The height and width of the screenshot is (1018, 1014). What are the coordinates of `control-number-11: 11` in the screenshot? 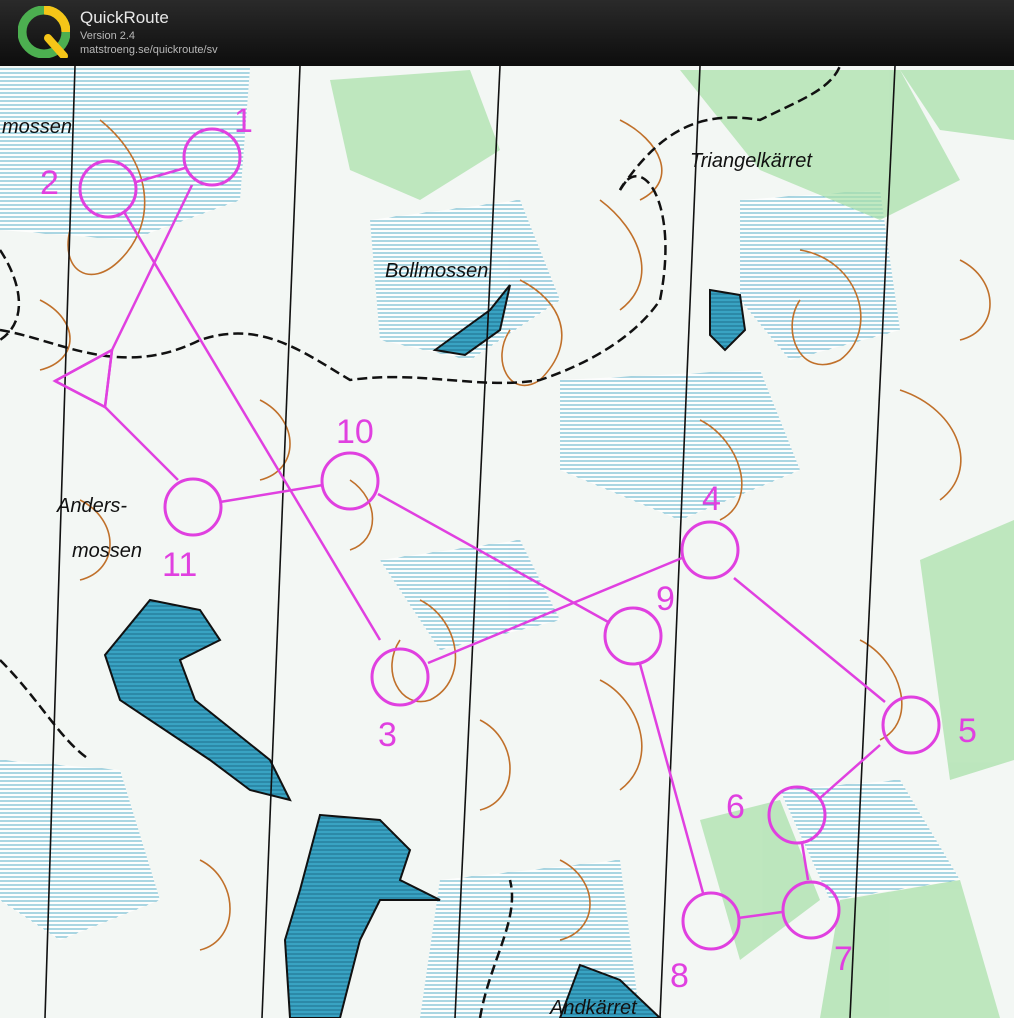 It's located at (179, 565).